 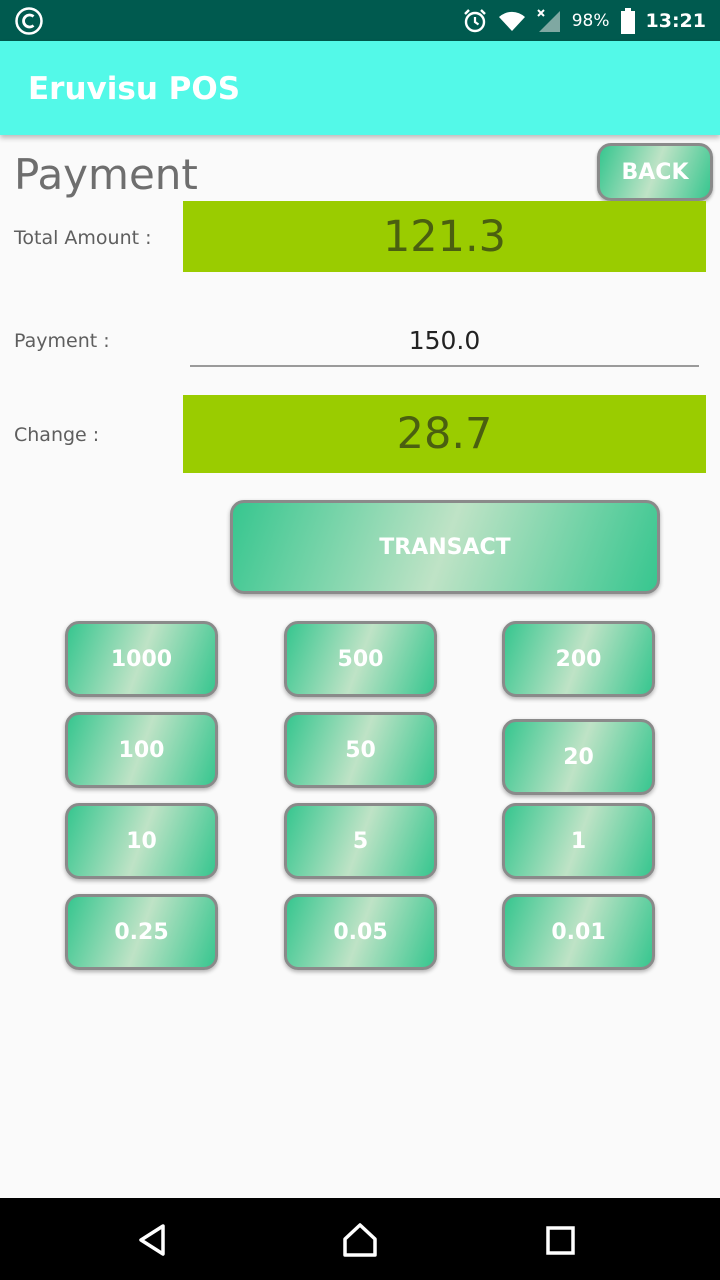 I want to click on denomination-button-0-05: 0.05, so click(x=360, y=932).